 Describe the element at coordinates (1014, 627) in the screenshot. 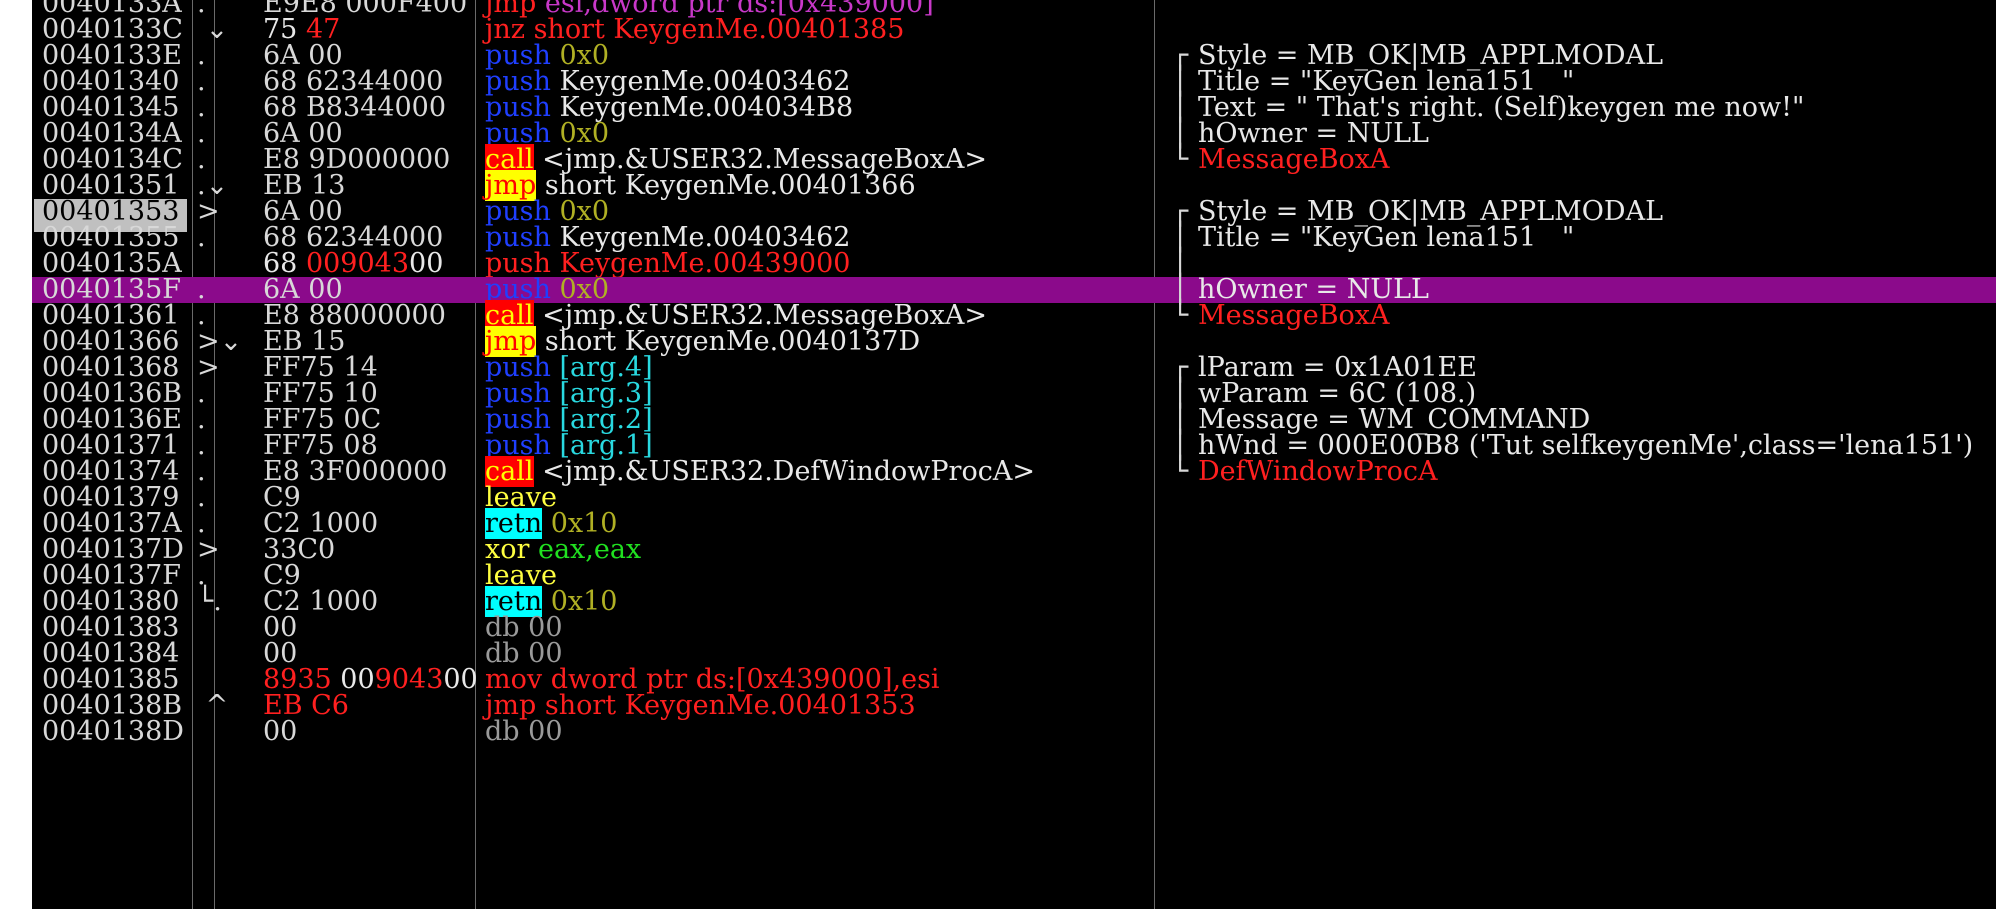

I see `disasm-row: 00401383 00 db 00` at that location.